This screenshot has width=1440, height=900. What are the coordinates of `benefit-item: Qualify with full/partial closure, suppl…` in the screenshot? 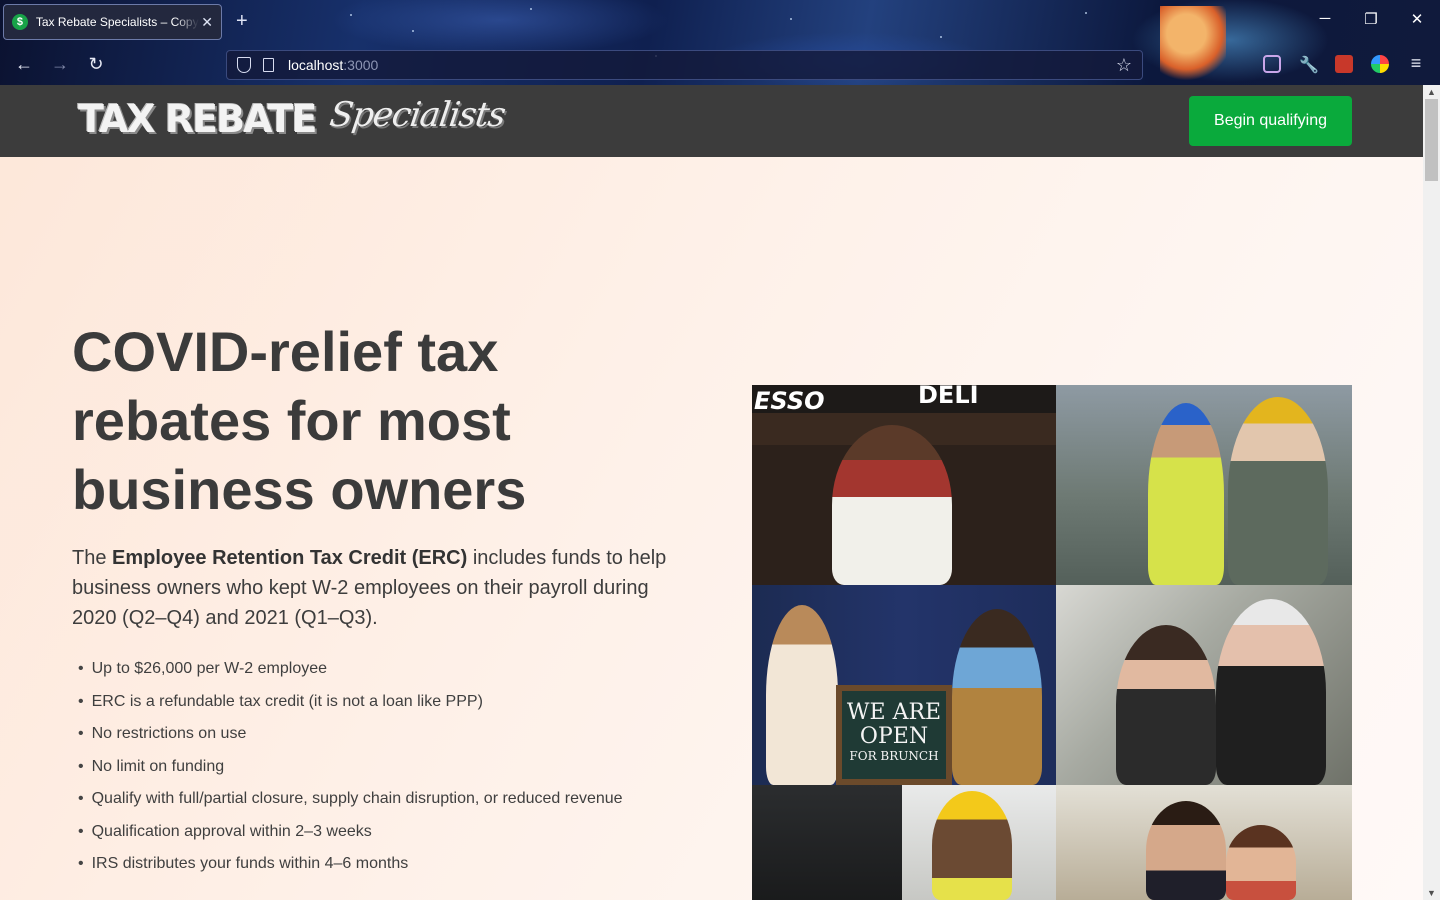 It's located at (350, 803).